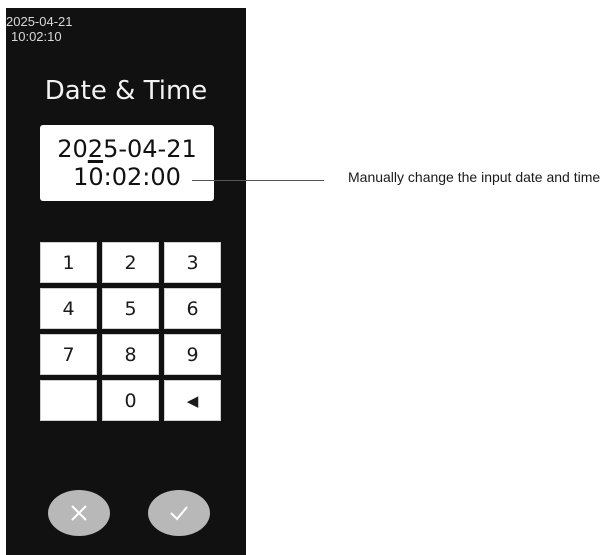 The width and height of the screenshot is (615, 555). What do you see at coordinates (95, 149) in the screenshot?
I see `cursor-digit: 2` at bounding box center [95, 149].